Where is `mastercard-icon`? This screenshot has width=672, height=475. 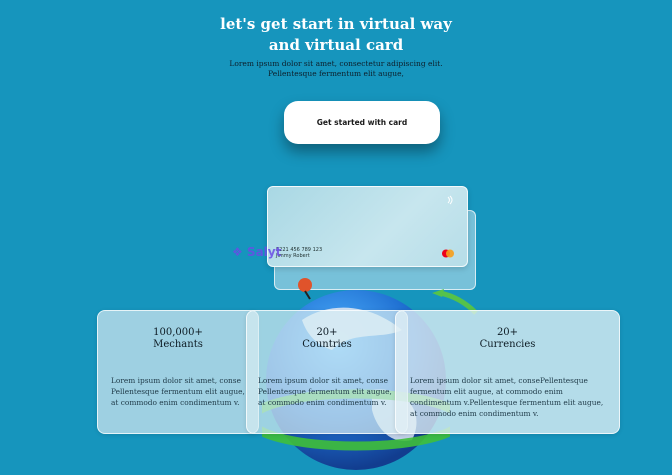 mastercard-icon is located at coordinates (448, 253).